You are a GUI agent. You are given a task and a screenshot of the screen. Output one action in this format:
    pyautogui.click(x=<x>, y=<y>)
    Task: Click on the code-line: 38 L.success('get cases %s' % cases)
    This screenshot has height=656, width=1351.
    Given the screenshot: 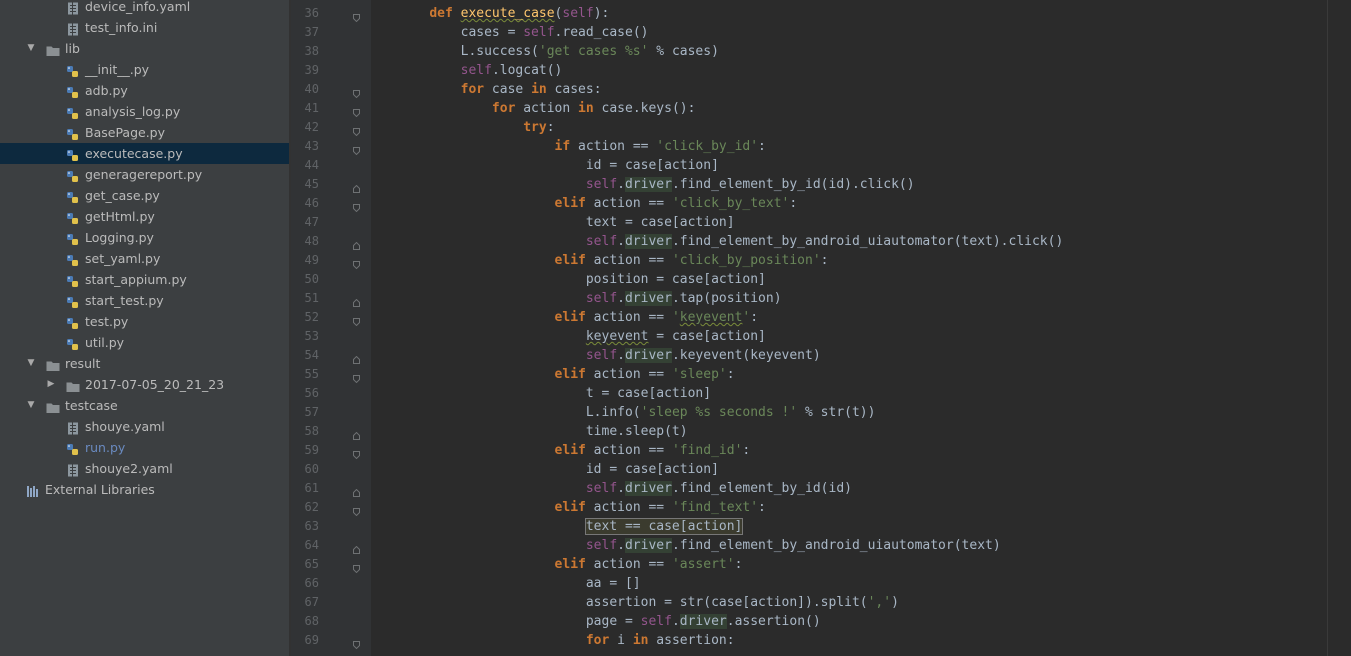 What is the action you would take?
    pyautogui.click(x=821, y=51)
    